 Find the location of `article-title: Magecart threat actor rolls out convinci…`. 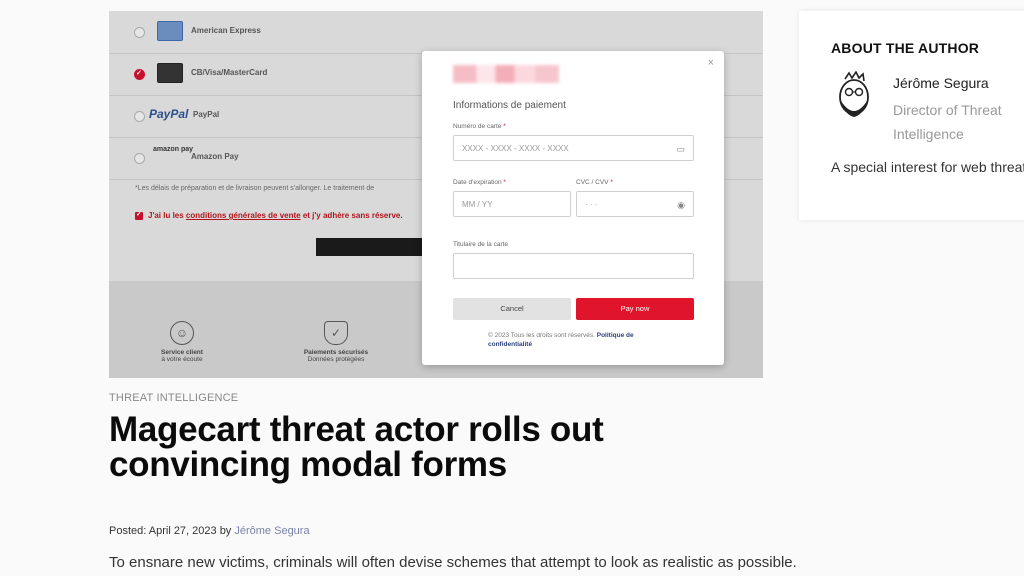

article-title: Magecart threat actor rolls out convinci… is located at coordinates (356, 447).